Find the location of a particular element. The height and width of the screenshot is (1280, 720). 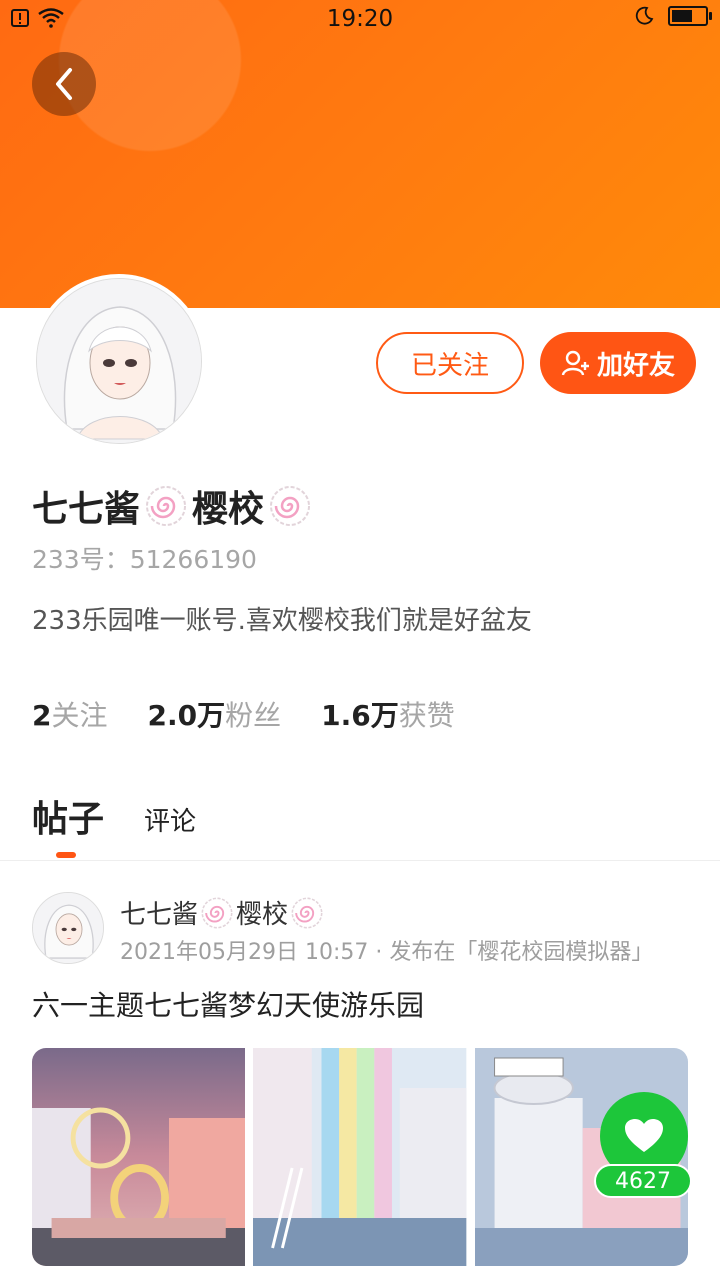

add-user-icon is located at coordinates (575, 363).